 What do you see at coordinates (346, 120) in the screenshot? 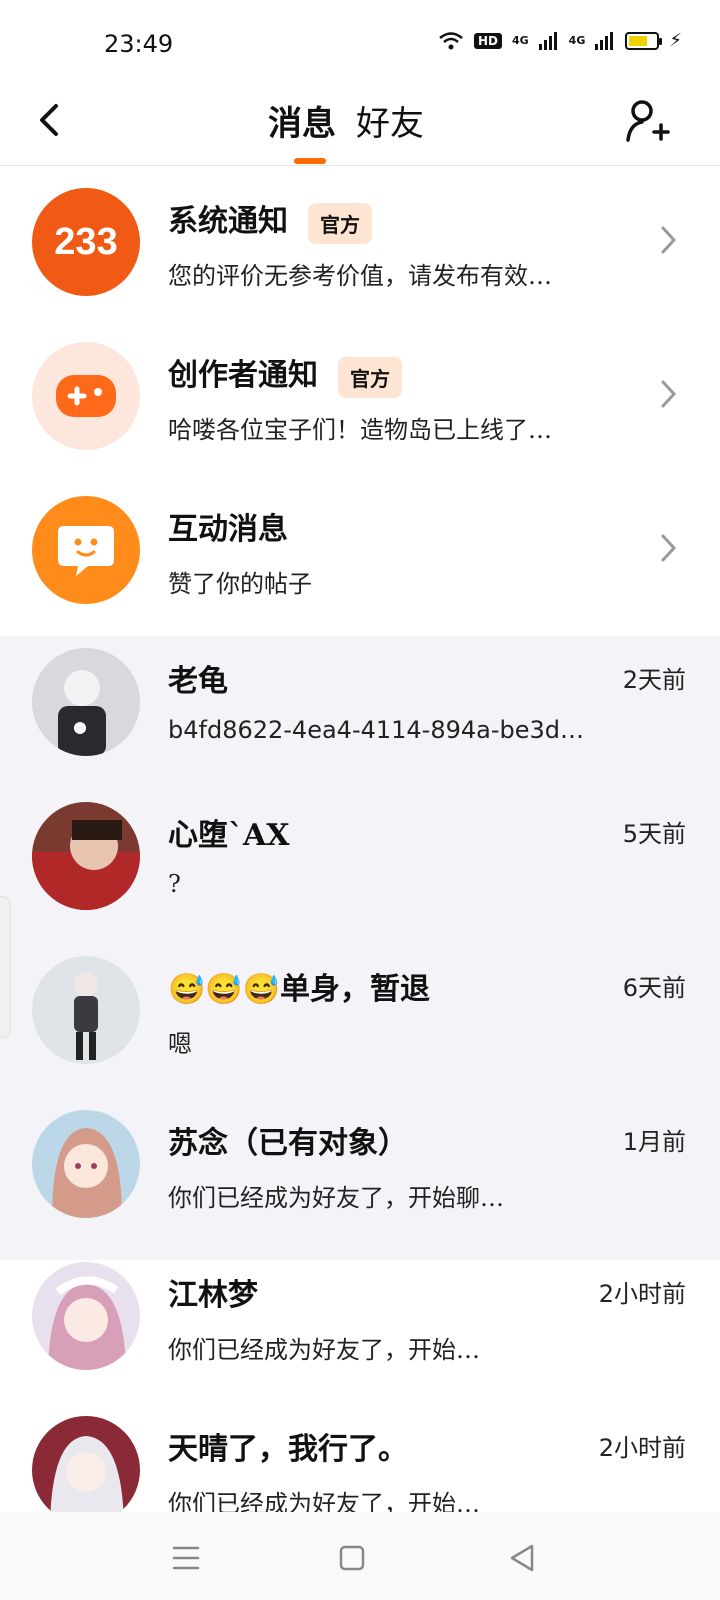
I see `tab-group: 消息 好友` at bounding box center [346, 120].